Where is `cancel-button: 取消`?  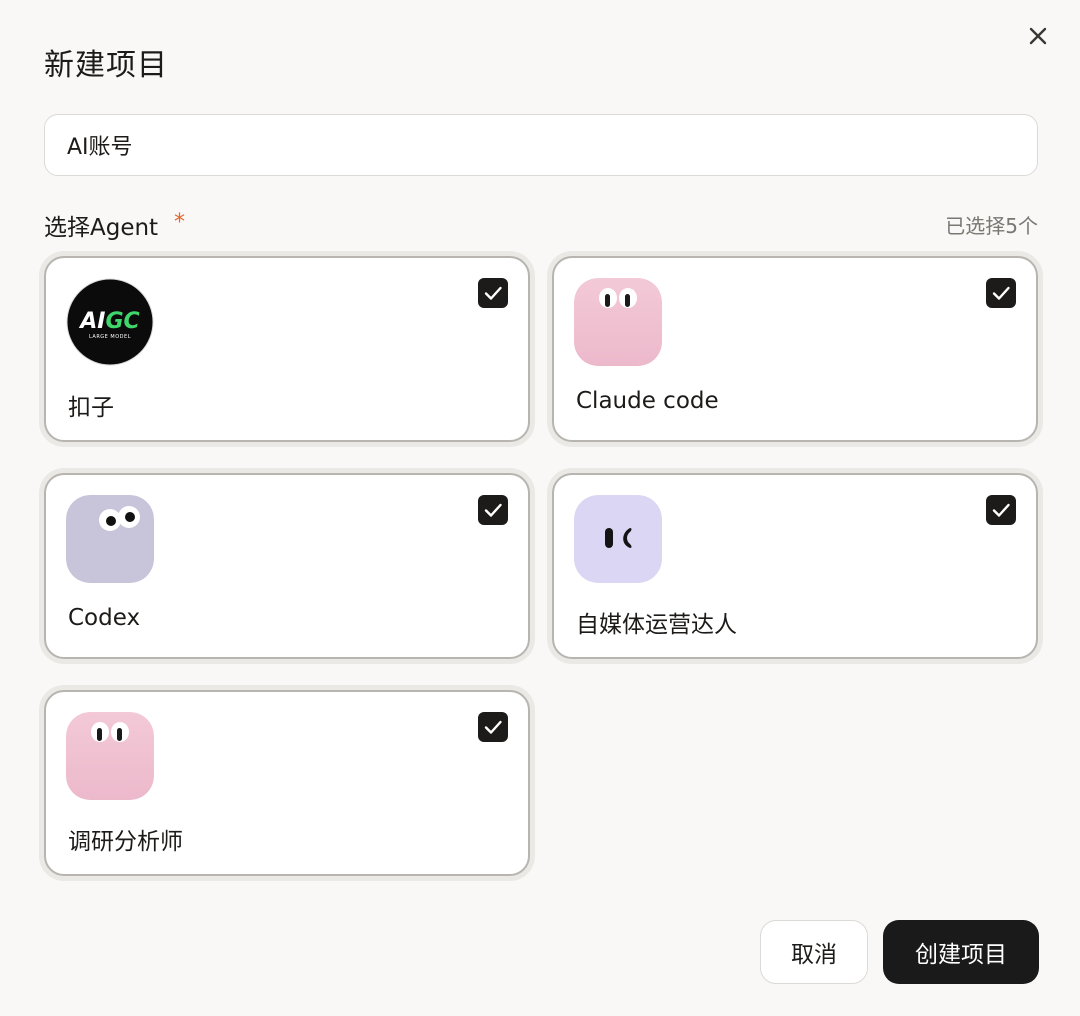
cancel-button: 取消 is located at coordinates (814, 952).